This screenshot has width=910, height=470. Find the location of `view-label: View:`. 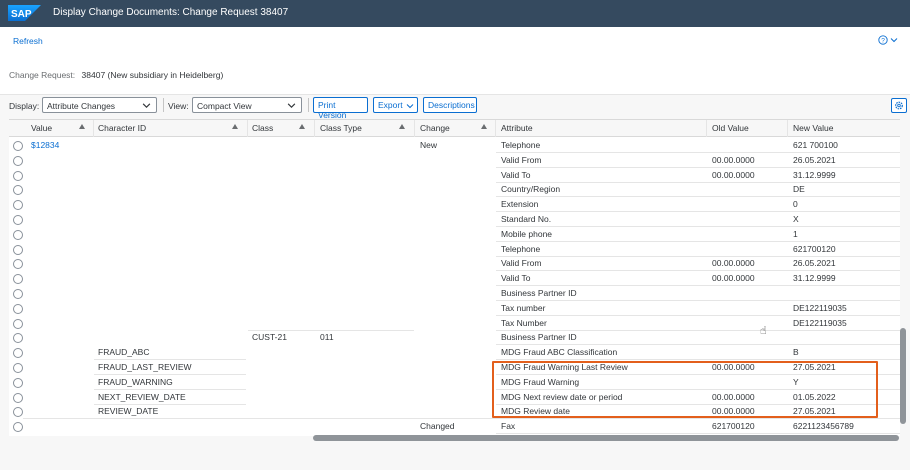

view-label: View: is located at coordinates (178, 106).